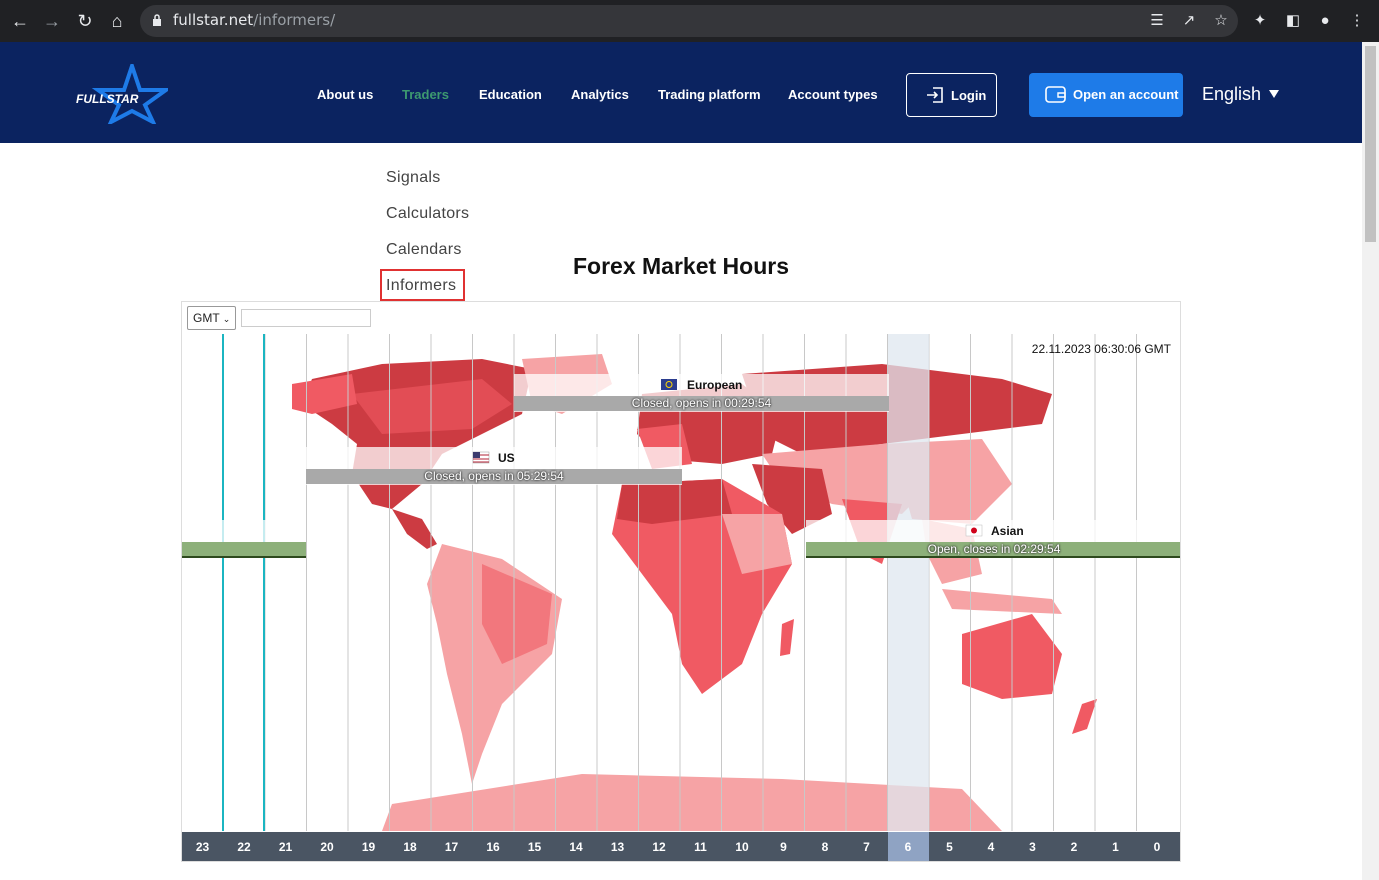 The image size is (1379, 880). What do you see at coordinates (368, 847) in the screenshot?
I see `hour-label: 19` at bounding box center [368, 847].